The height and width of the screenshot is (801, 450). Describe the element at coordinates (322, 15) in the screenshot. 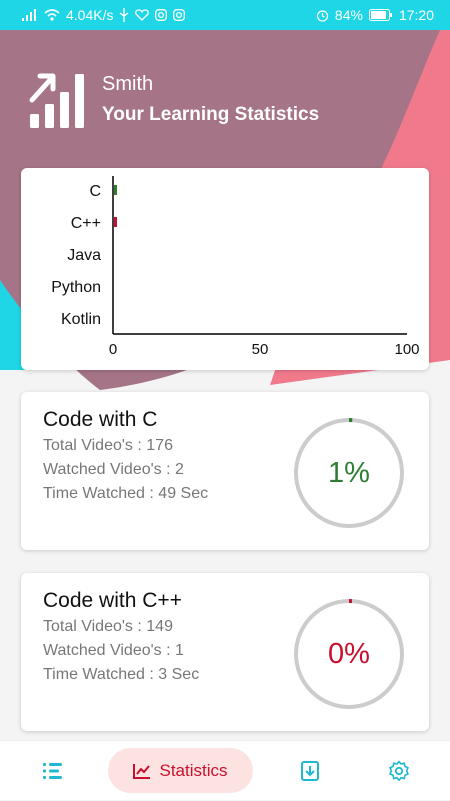

I see `alarm-icon` at that location.